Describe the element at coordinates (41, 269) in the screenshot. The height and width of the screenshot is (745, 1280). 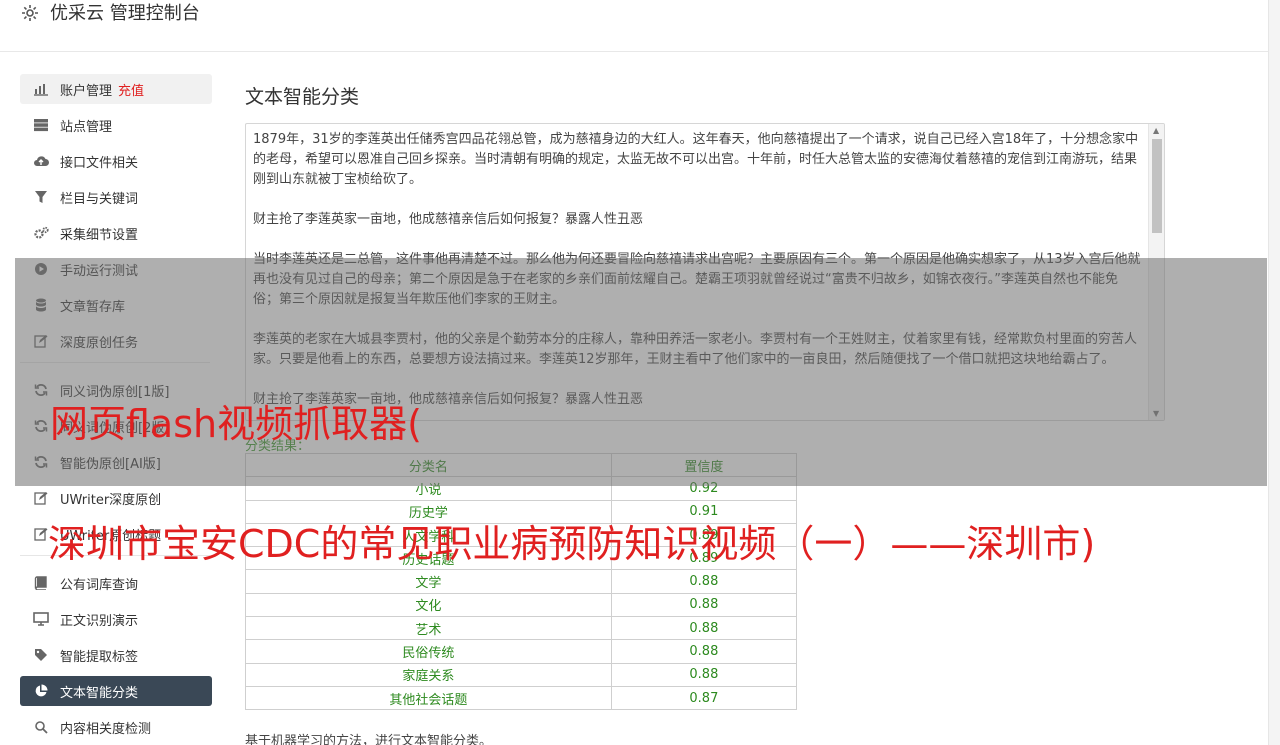
I see `play-icon` at that location.